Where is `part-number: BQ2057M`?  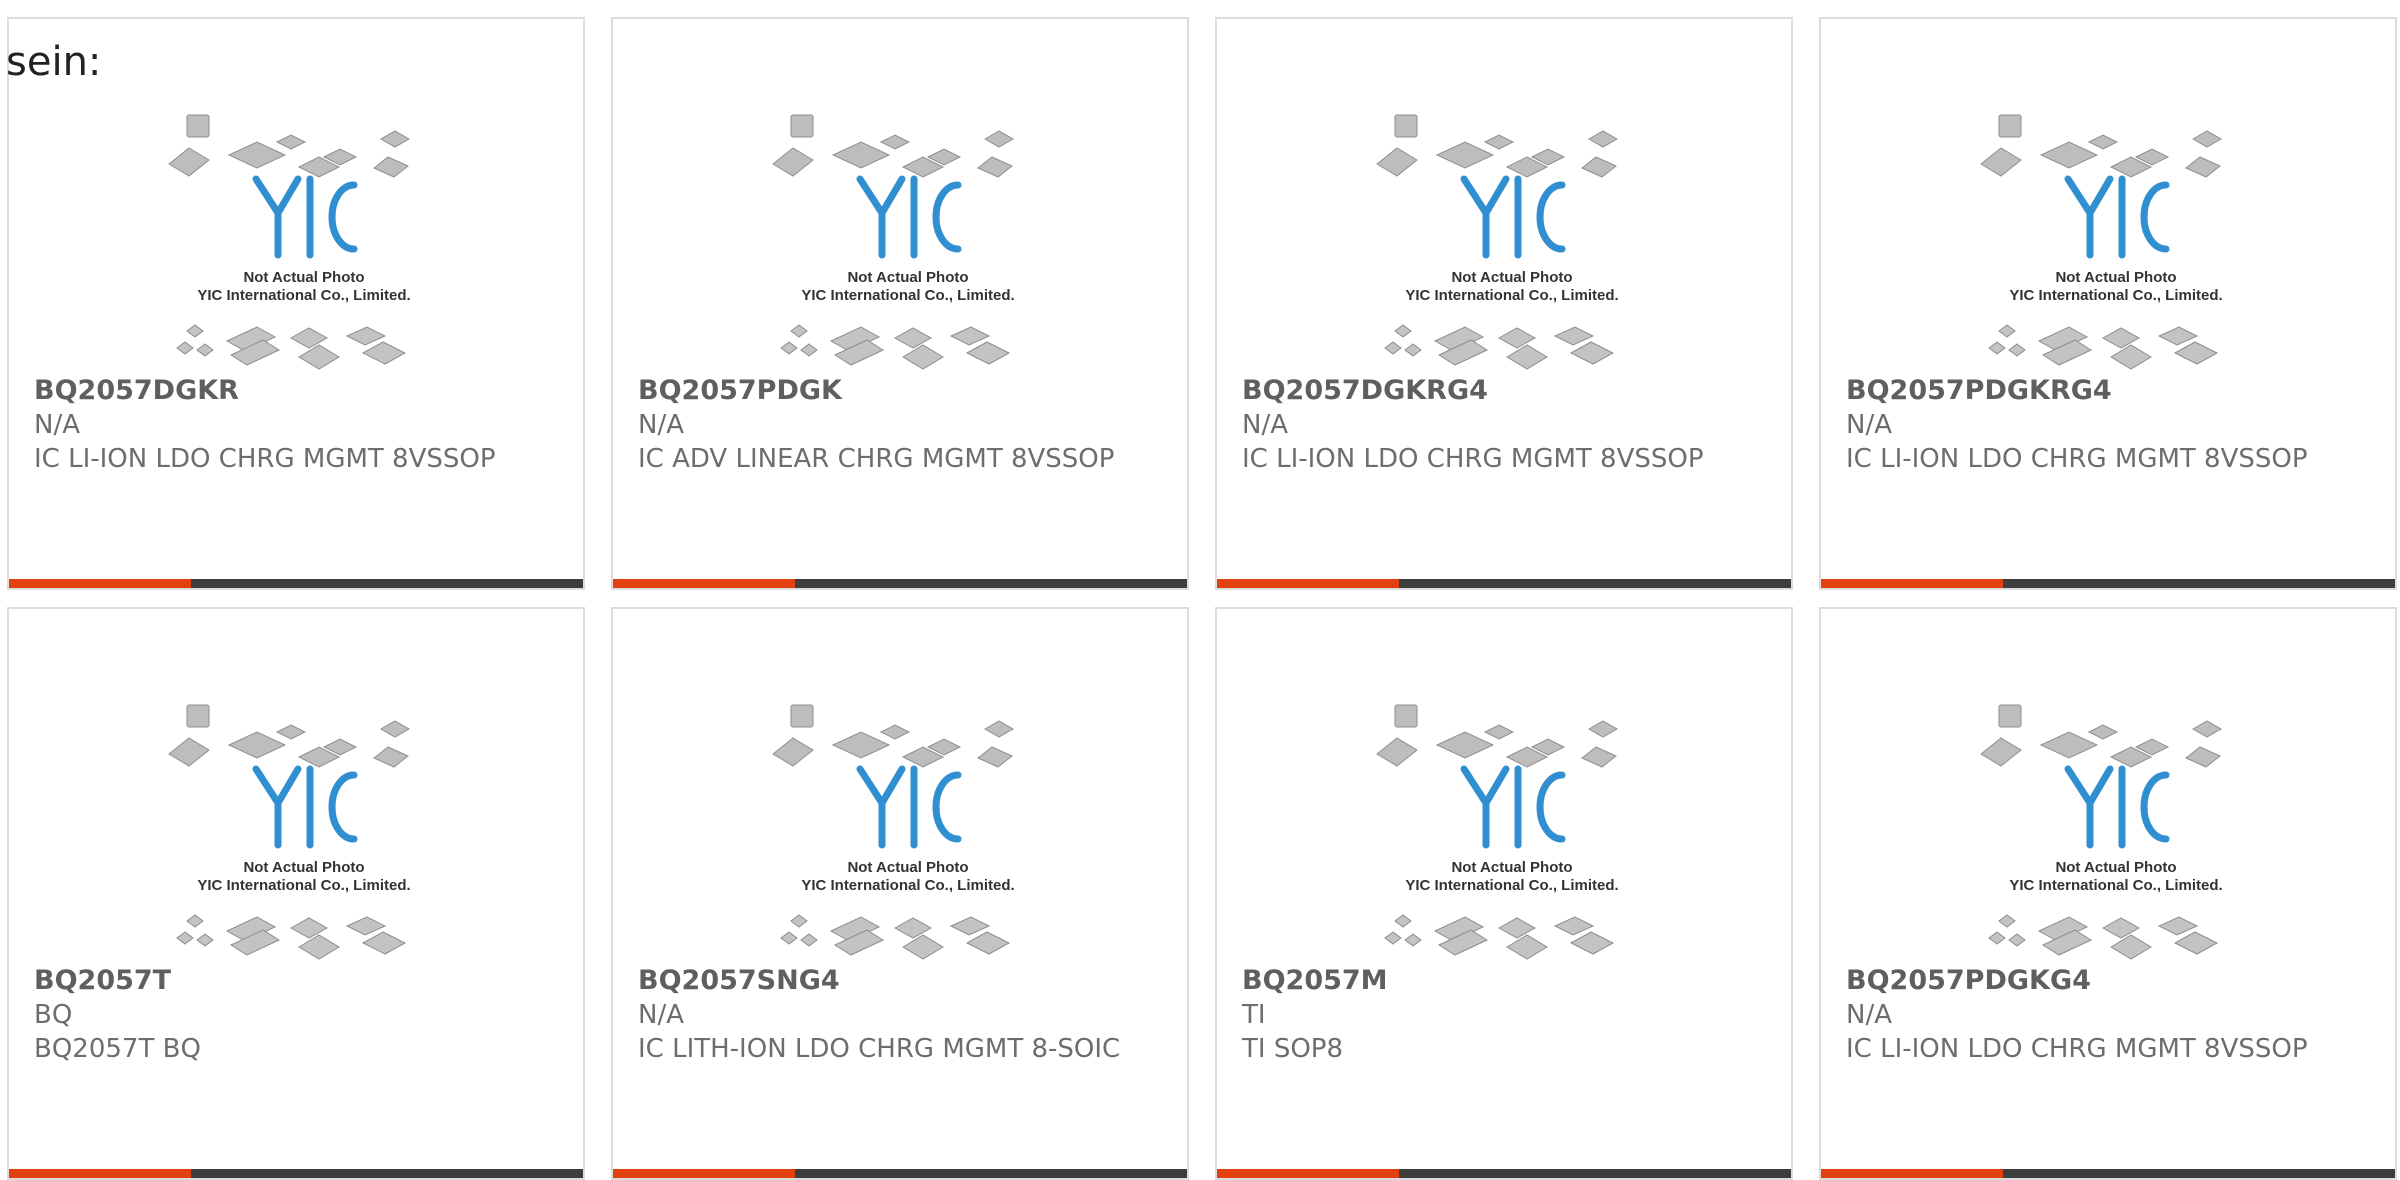
part-number: BQ2057M is located at coordinates (1502, 981).